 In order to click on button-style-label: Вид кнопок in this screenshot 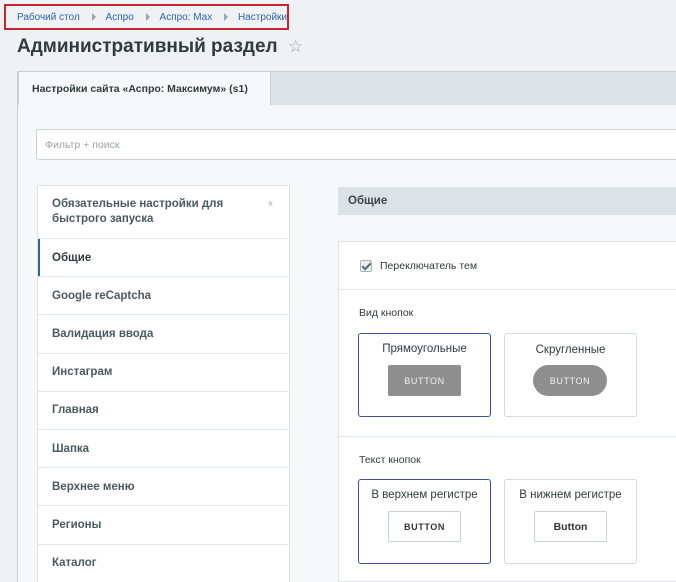, I will do `click(386, 313)`.